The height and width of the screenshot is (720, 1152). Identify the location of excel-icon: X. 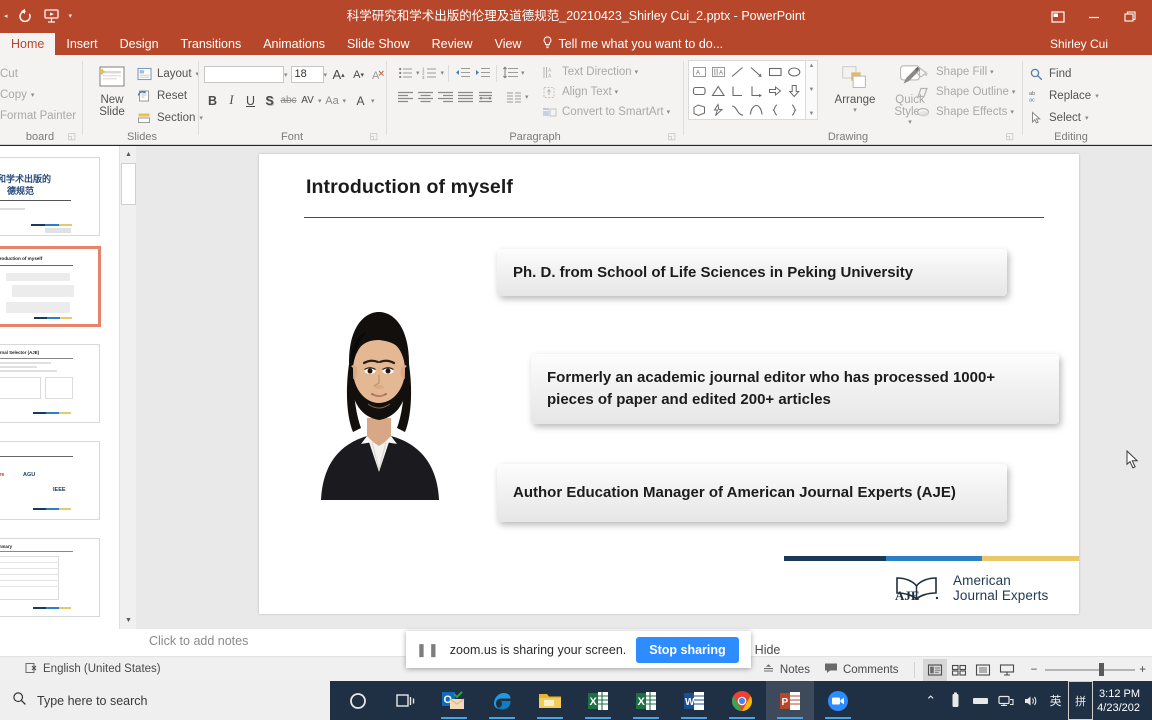
(598, 700).